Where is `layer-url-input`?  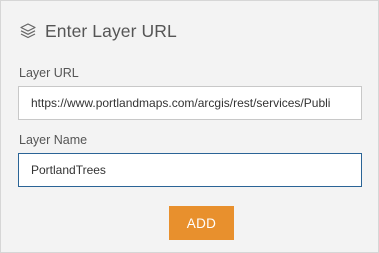 layer-url-input is located at coordinates (190, 103).